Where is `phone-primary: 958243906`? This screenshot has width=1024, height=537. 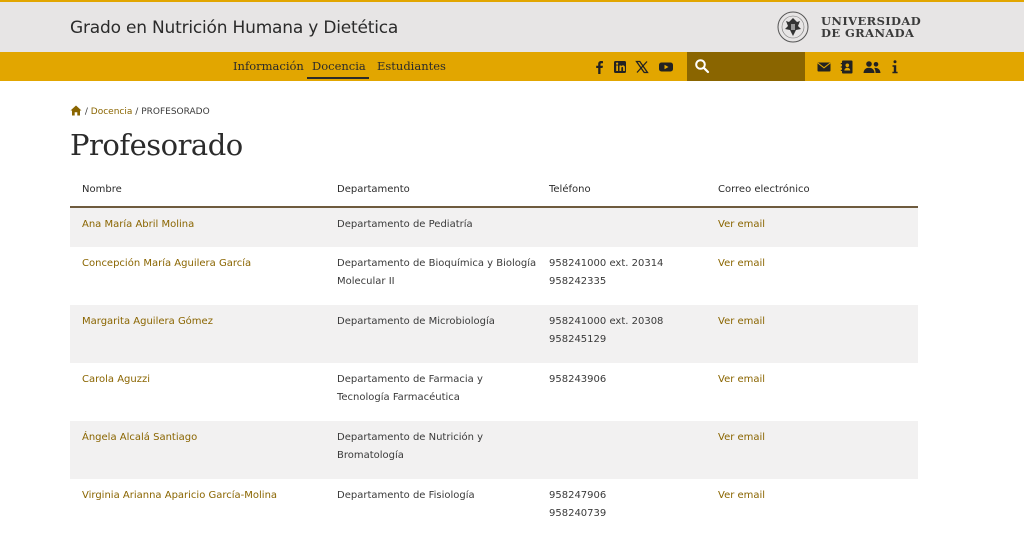 phone-primary: 958243906 is located at coordinates (578, 379).